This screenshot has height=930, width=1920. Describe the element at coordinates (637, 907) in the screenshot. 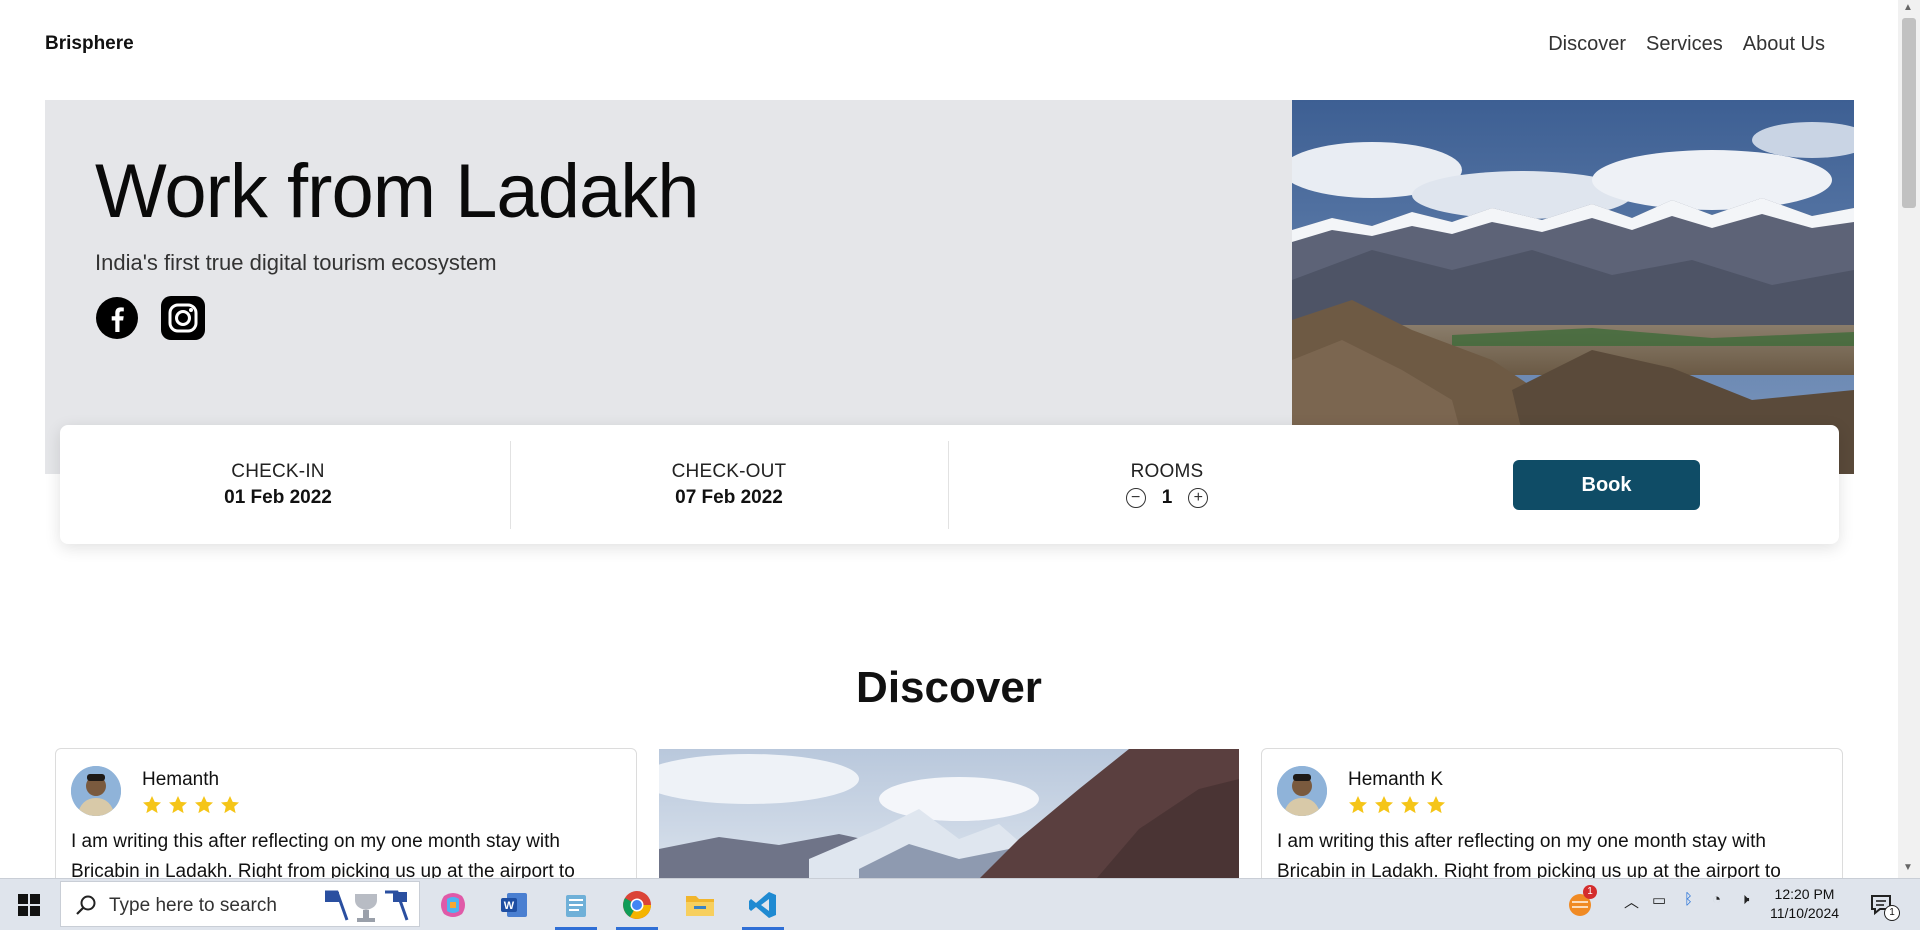

I see `chrome-icon` at that location.